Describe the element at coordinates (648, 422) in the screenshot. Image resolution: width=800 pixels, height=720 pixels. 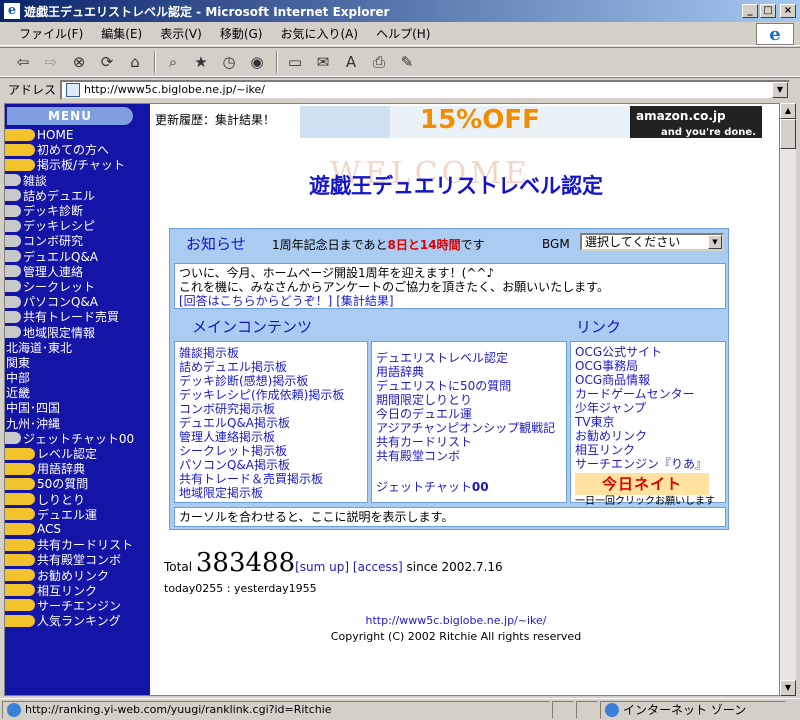
I see `external-link: TV東京` at that location.